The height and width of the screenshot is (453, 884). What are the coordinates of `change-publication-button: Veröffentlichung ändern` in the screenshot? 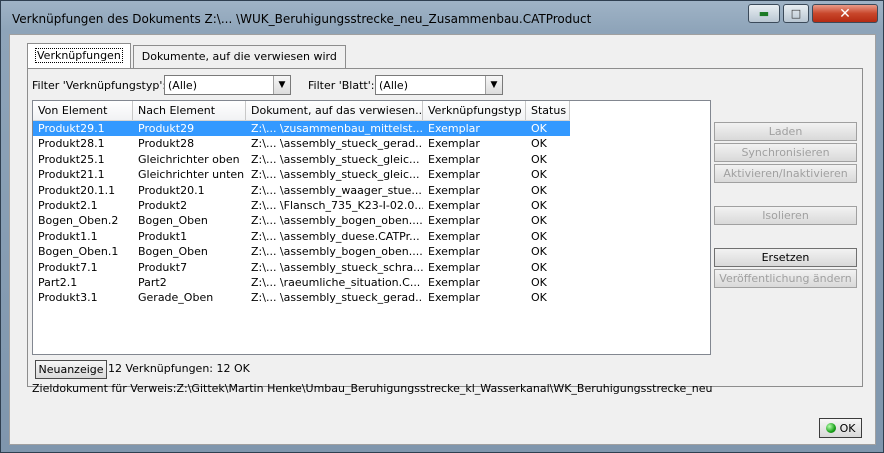 It's located at (785, 278).